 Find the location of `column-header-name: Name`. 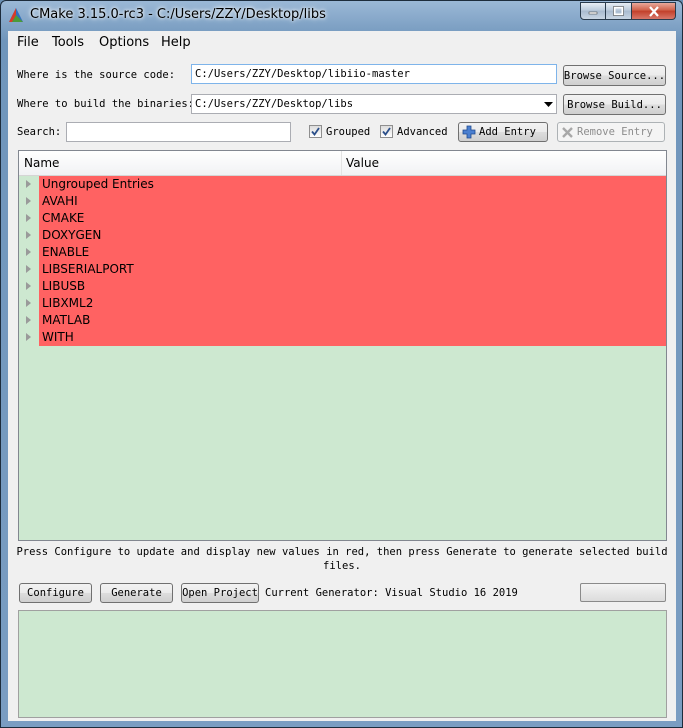

column-header-name: Name is located at coordinates (41, 163).